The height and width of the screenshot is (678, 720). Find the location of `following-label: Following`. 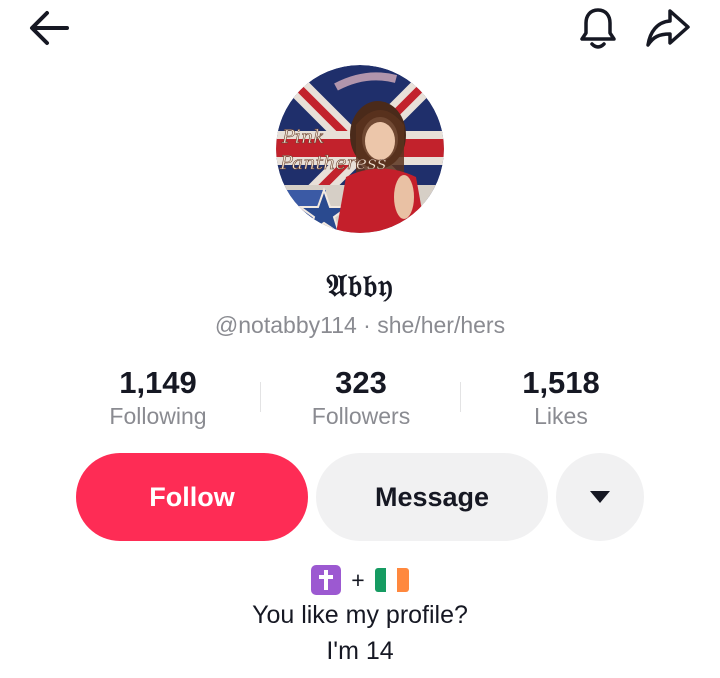

following-label: Following is located at coordinates (158, 416).